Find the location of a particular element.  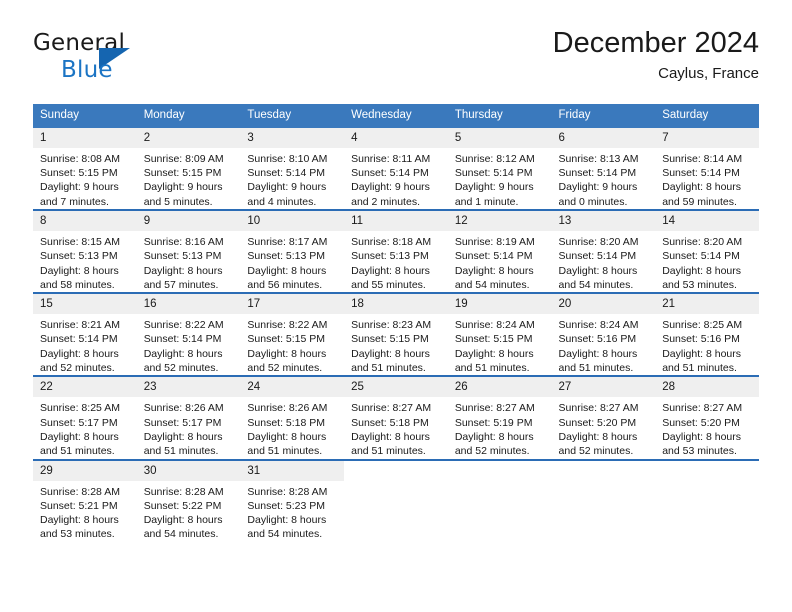

sunset-text: Sunset: 5:22 PM is located at coordinates (182, 505).